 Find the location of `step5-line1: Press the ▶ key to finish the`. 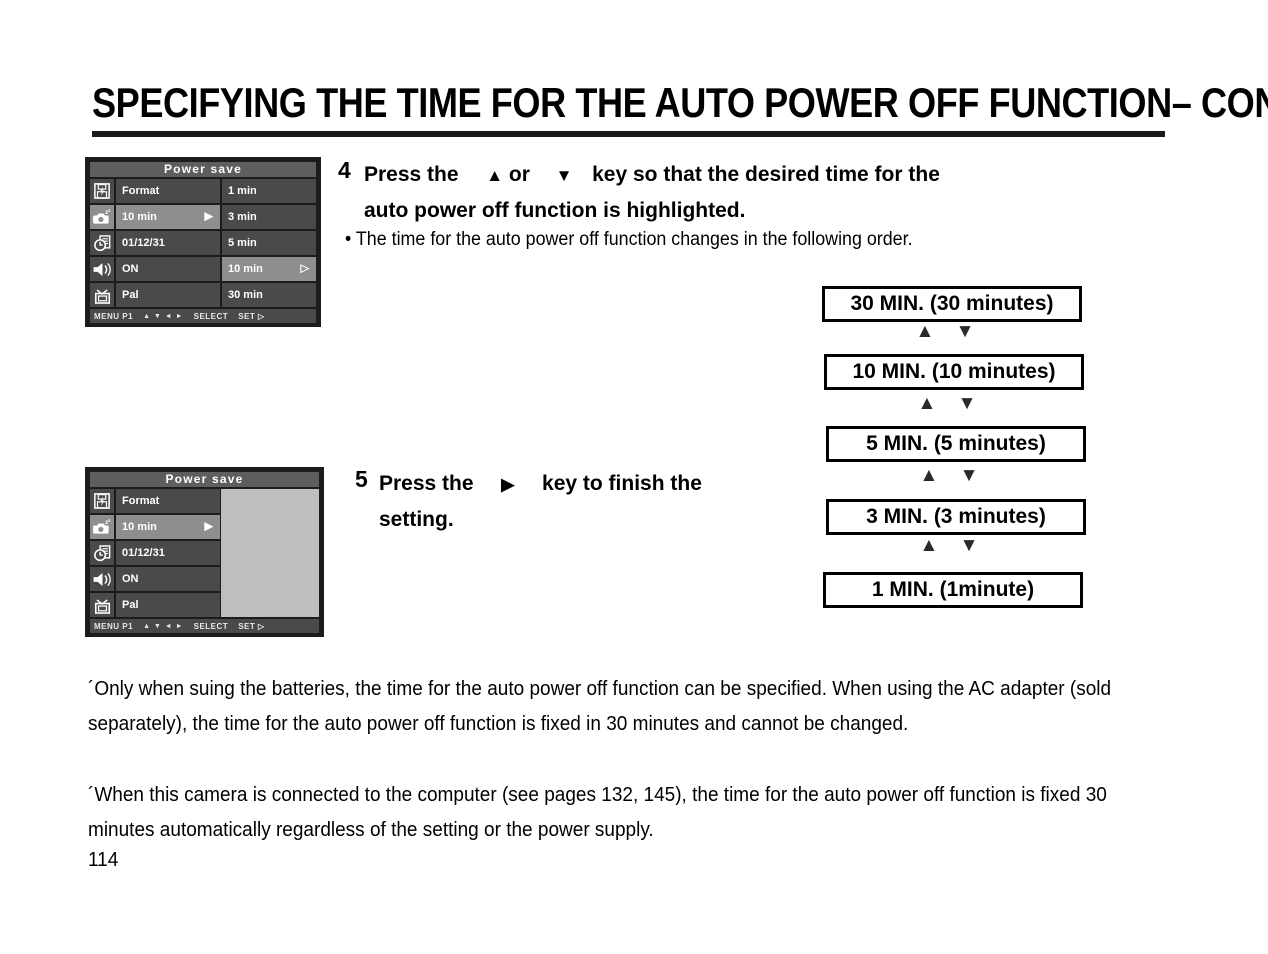

step5-line1: Press the ▶ key to finish the is located at coordinates (540, 484).